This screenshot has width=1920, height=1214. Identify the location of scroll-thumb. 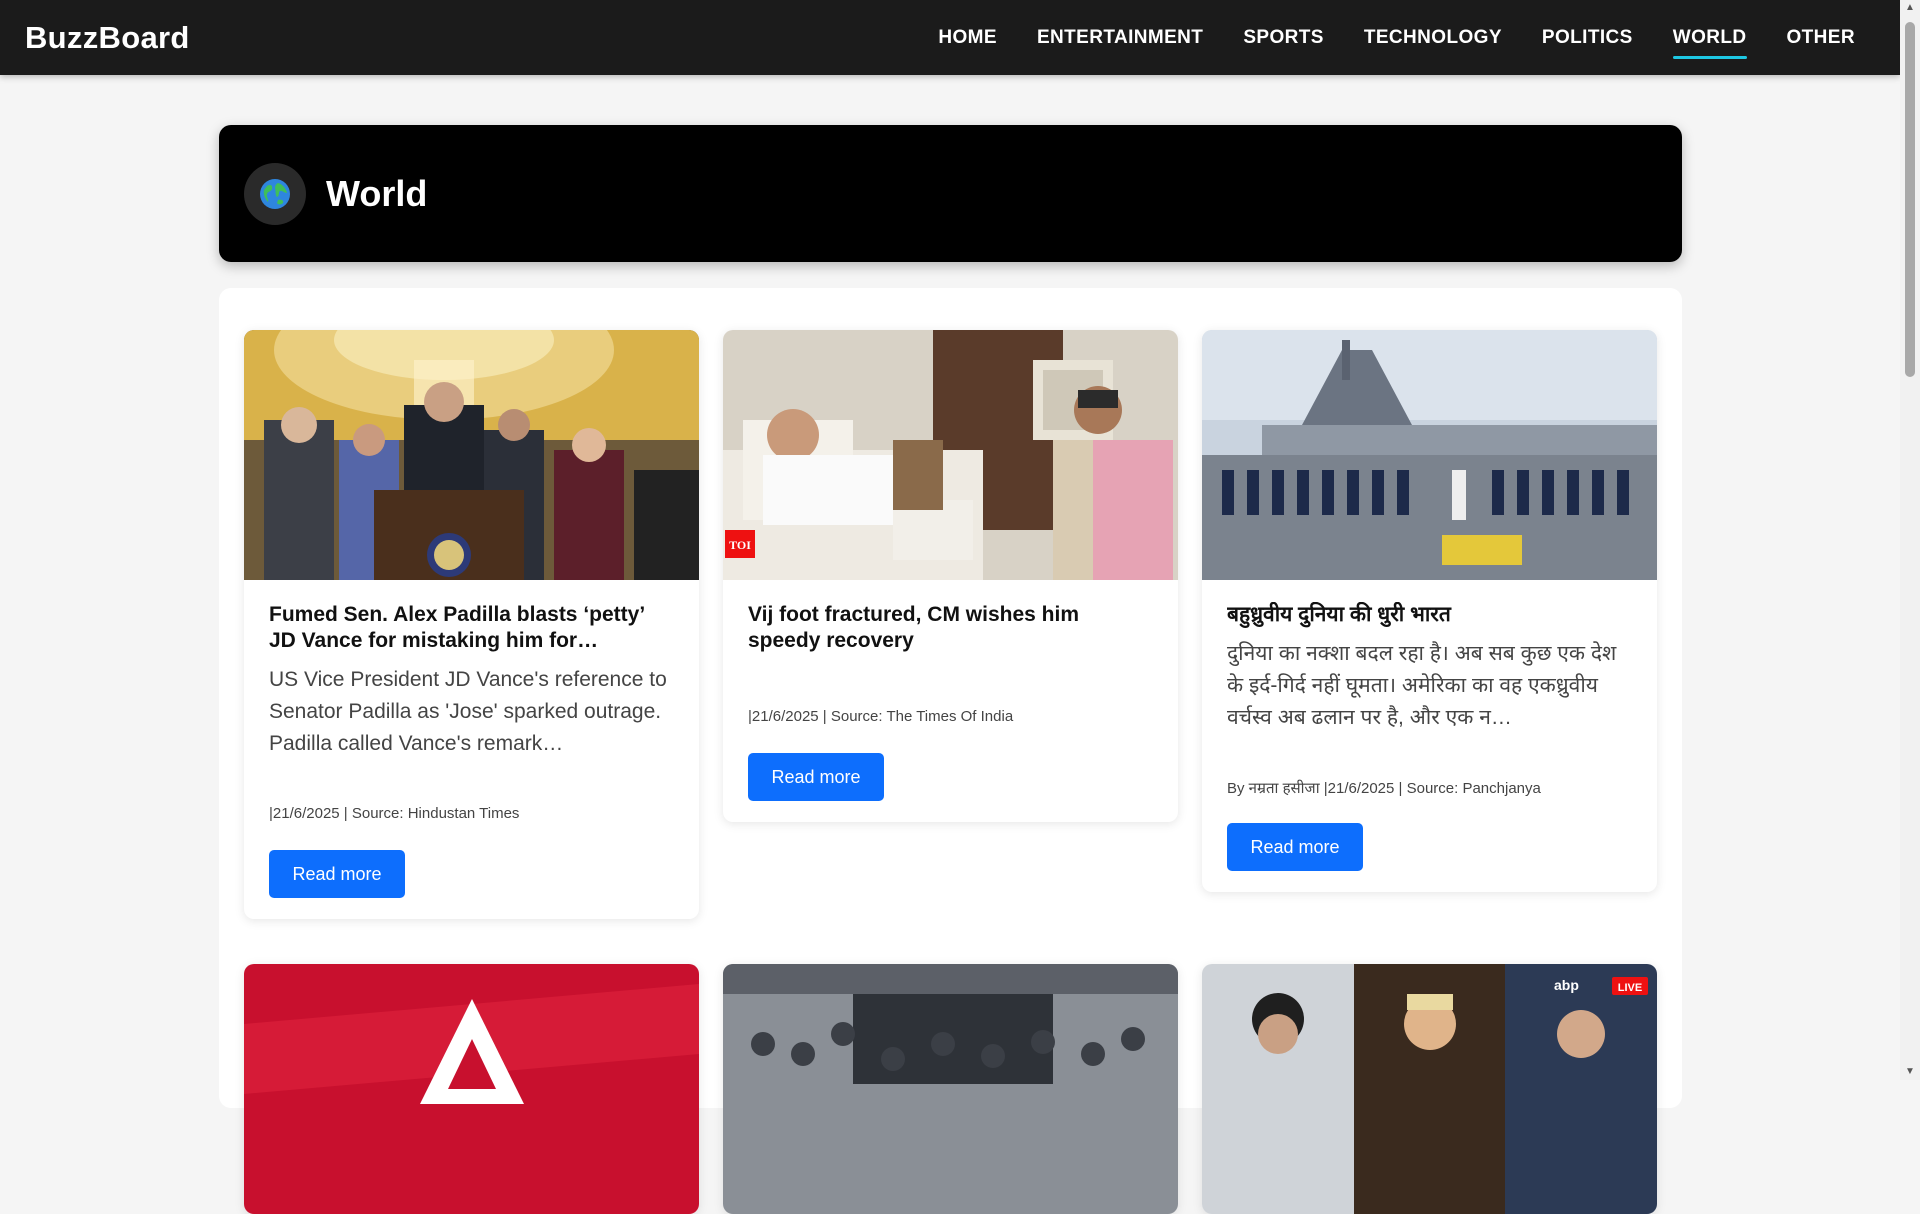
(1910, 199).